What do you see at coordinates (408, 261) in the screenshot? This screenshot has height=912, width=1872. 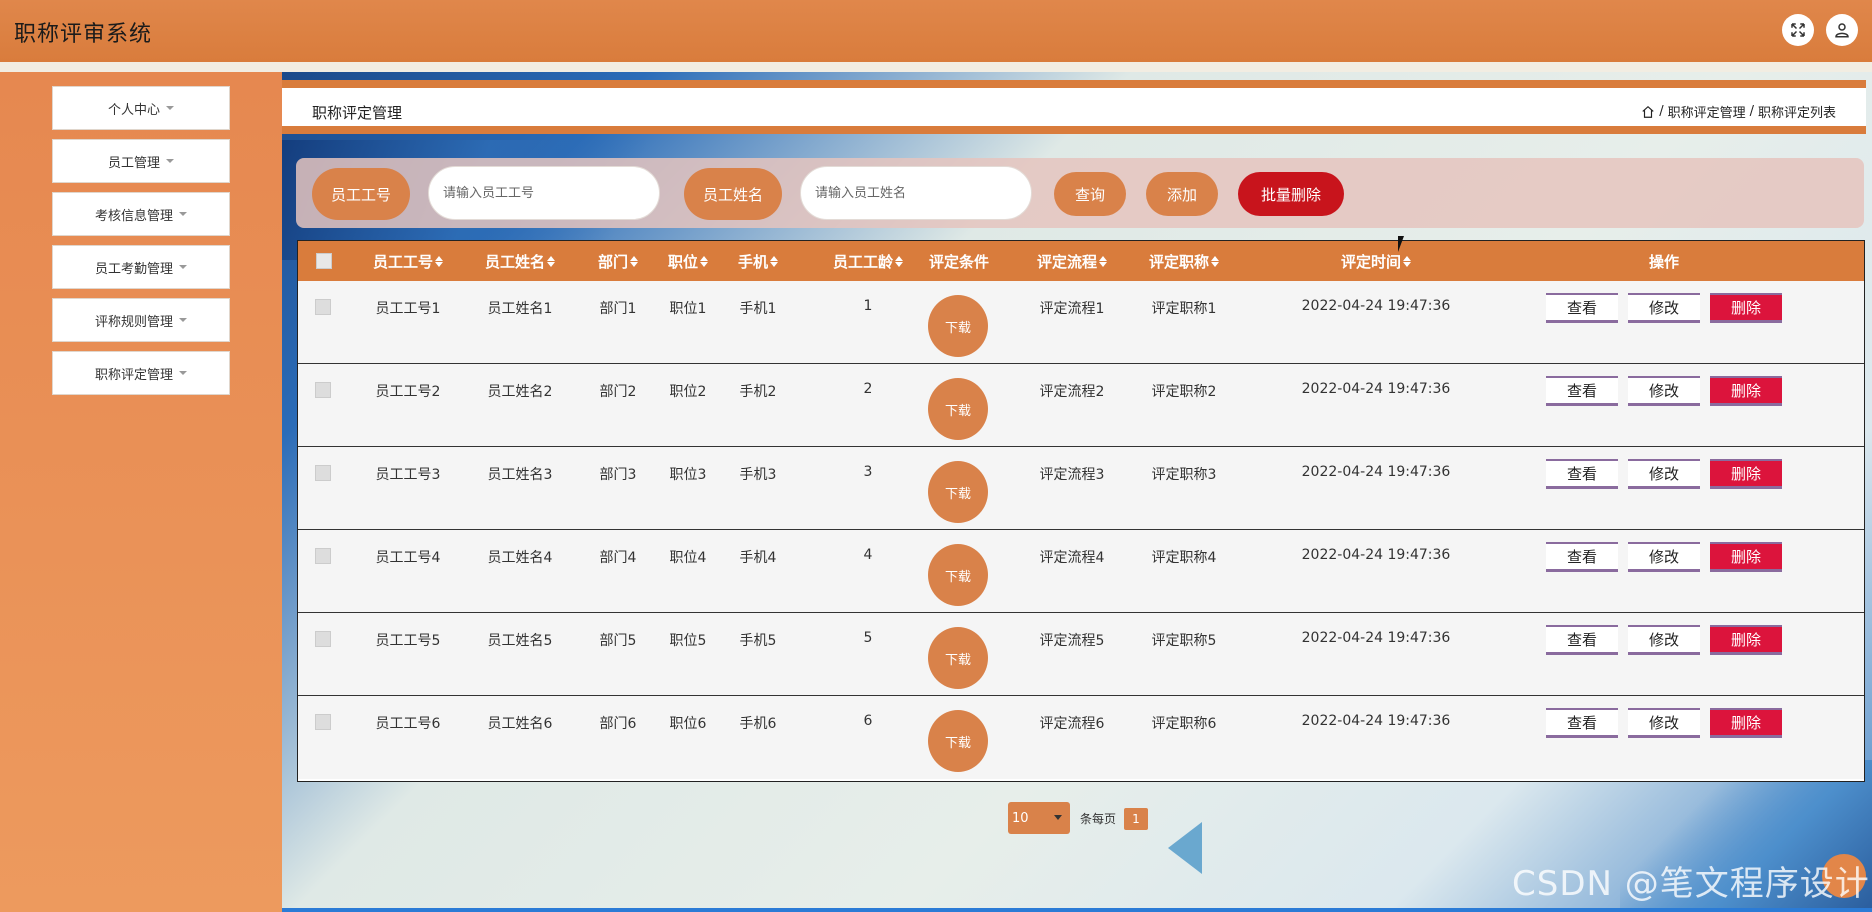 I see `column-header: 员工工号` at bounding box center [408, 261].